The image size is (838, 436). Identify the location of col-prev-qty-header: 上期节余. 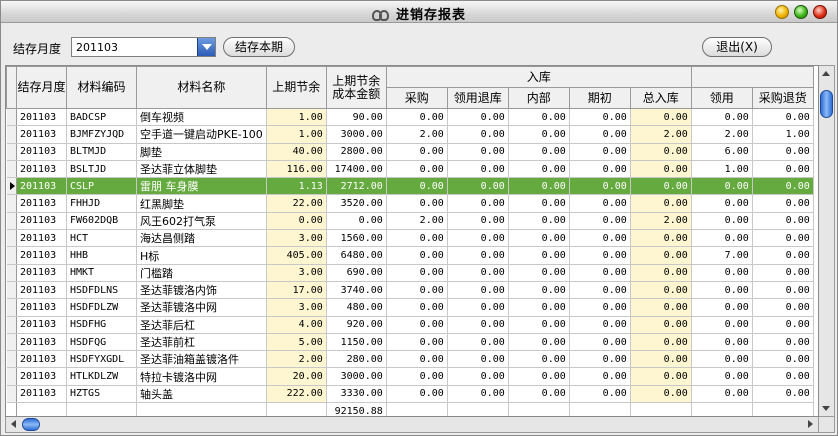
(296, 87).